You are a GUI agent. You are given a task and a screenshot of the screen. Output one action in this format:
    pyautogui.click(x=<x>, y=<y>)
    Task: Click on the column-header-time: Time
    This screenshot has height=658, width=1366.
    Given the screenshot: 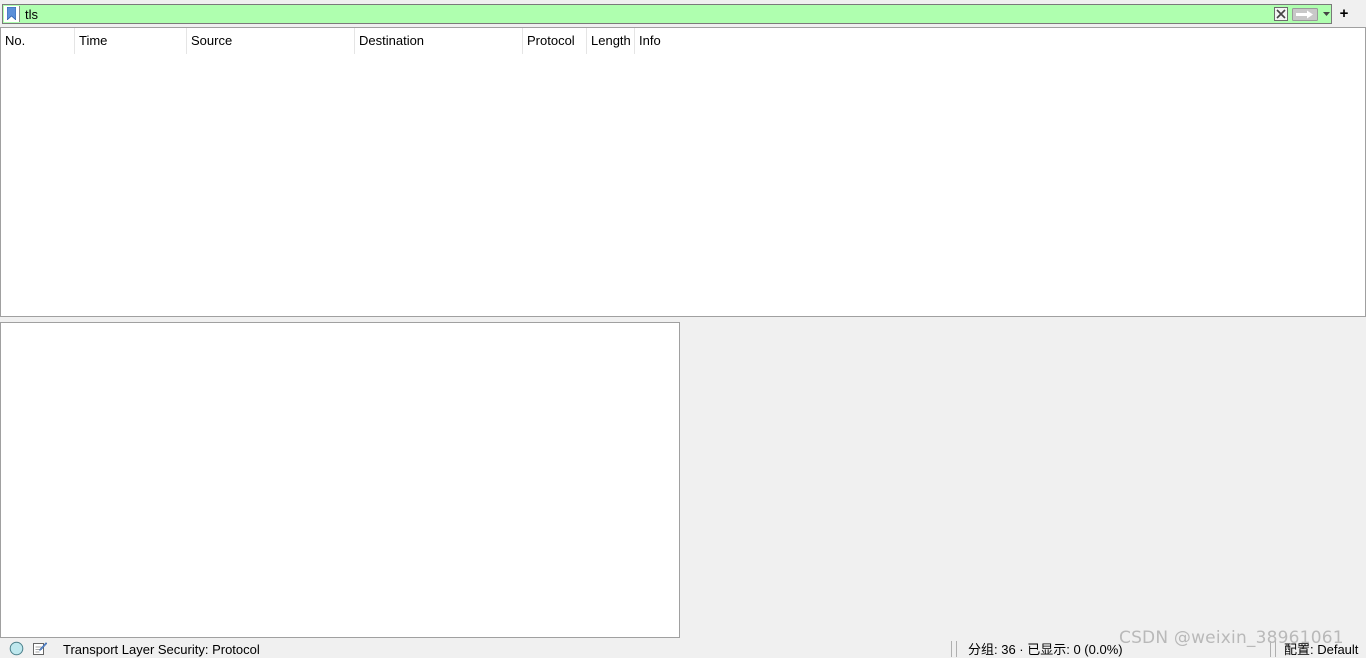 What is the action you would take?
    pyautogui.click(x=131, y=41)
    